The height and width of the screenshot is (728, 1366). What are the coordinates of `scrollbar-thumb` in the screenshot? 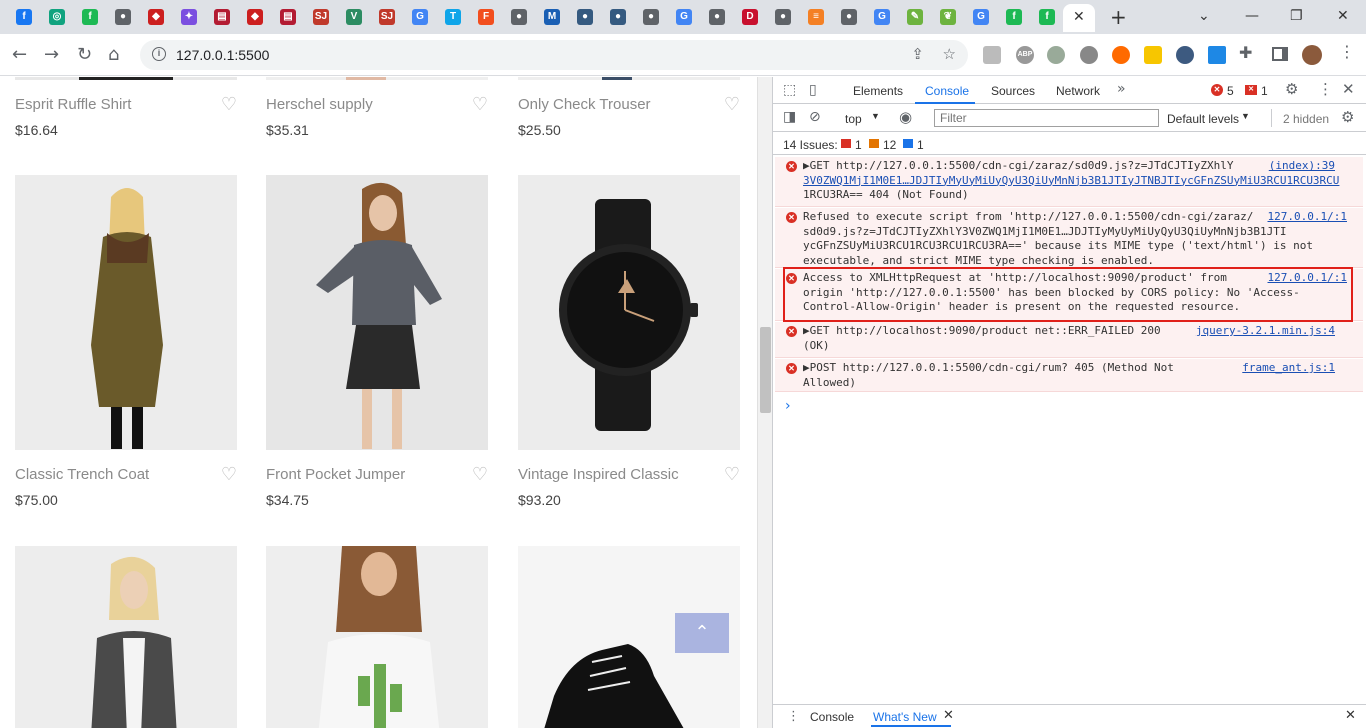 It's located at (765, 370).